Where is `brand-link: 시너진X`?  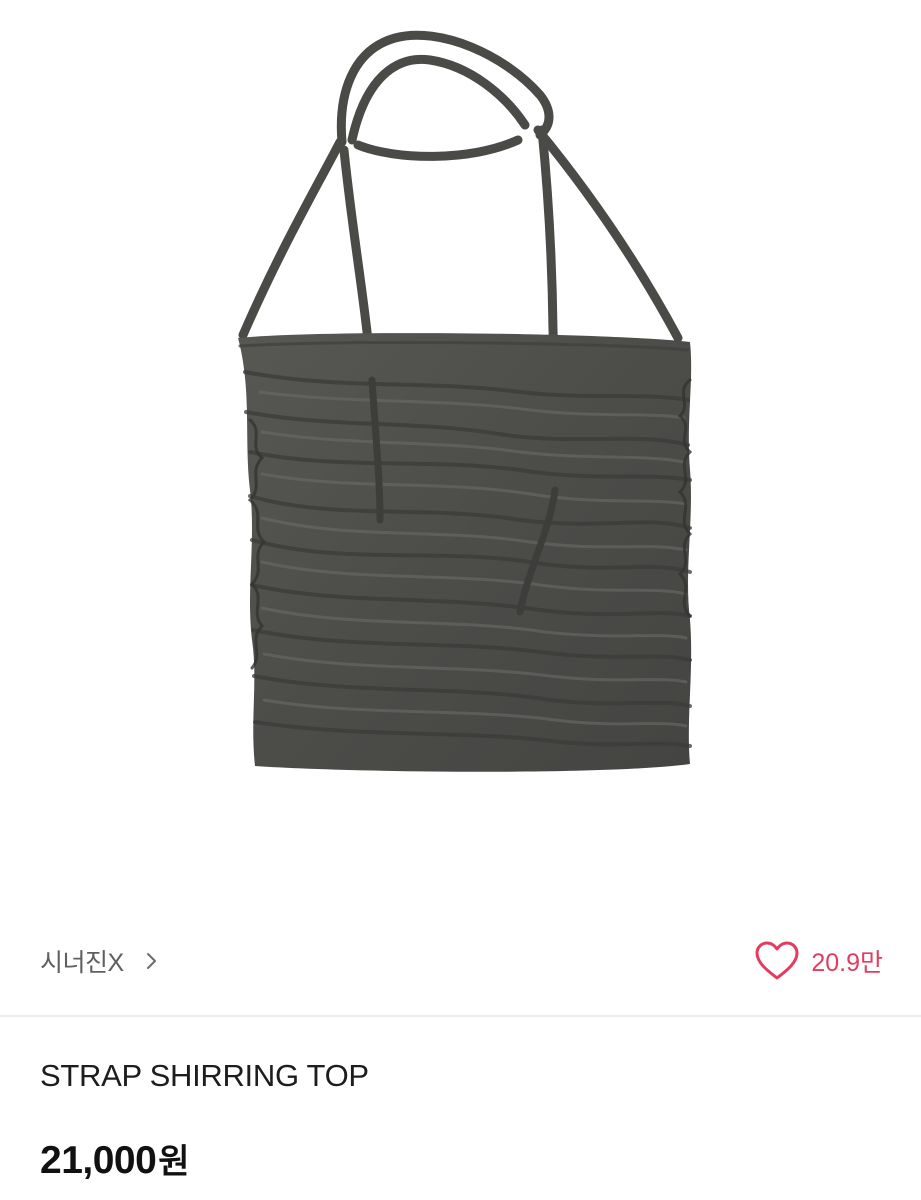
brand-link: 시너진X is located at coordinates (100, 961).